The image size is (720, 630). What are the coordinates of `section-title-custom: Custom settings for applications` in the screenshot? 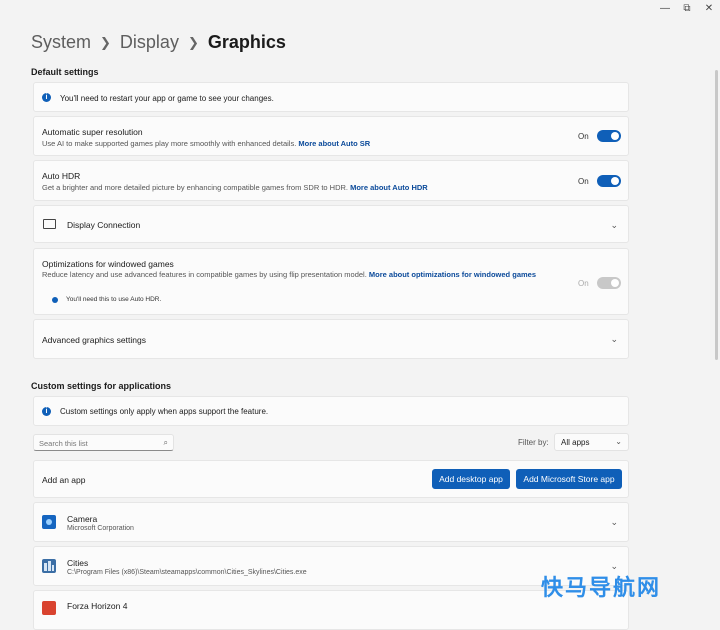 It's located at (101, 386).